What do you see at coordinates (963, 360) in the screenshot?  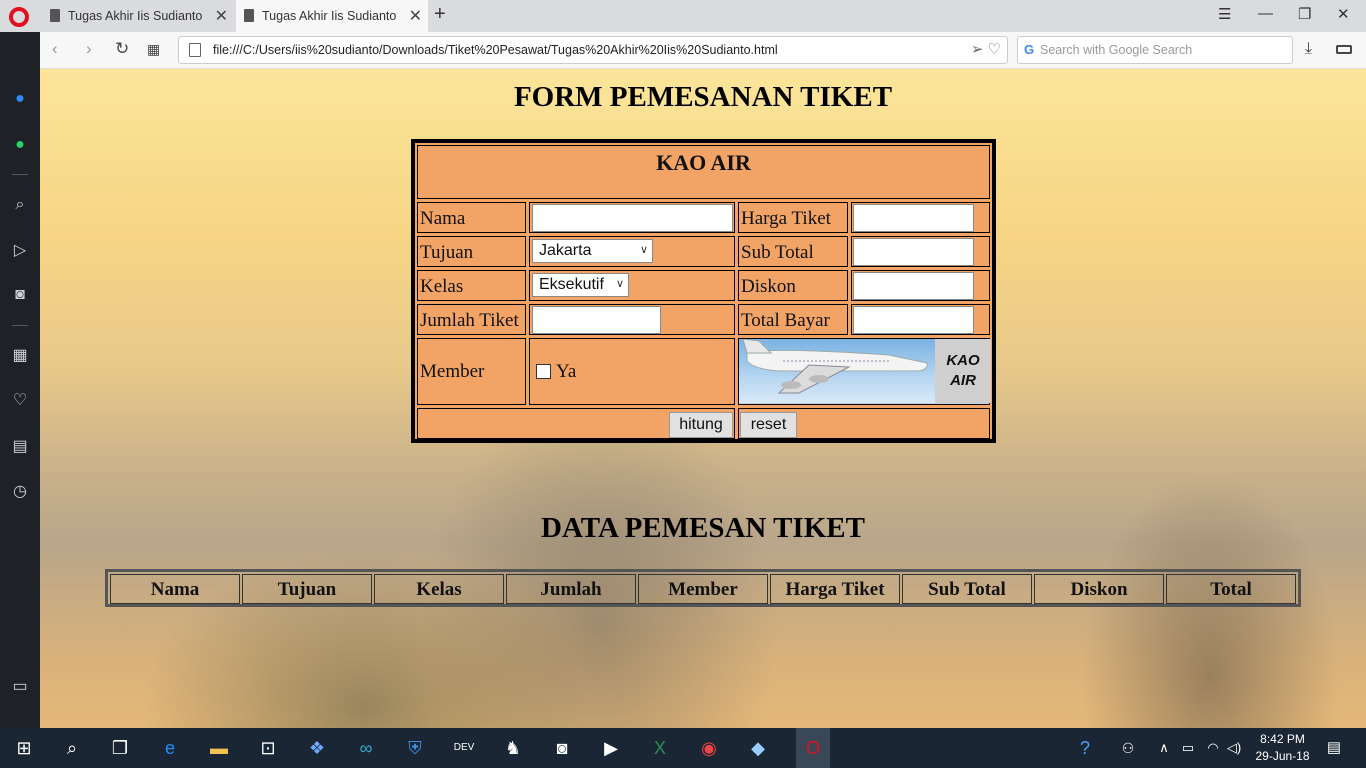 I see `logo-text-line1: KAO` at bounding box center [963, 360].